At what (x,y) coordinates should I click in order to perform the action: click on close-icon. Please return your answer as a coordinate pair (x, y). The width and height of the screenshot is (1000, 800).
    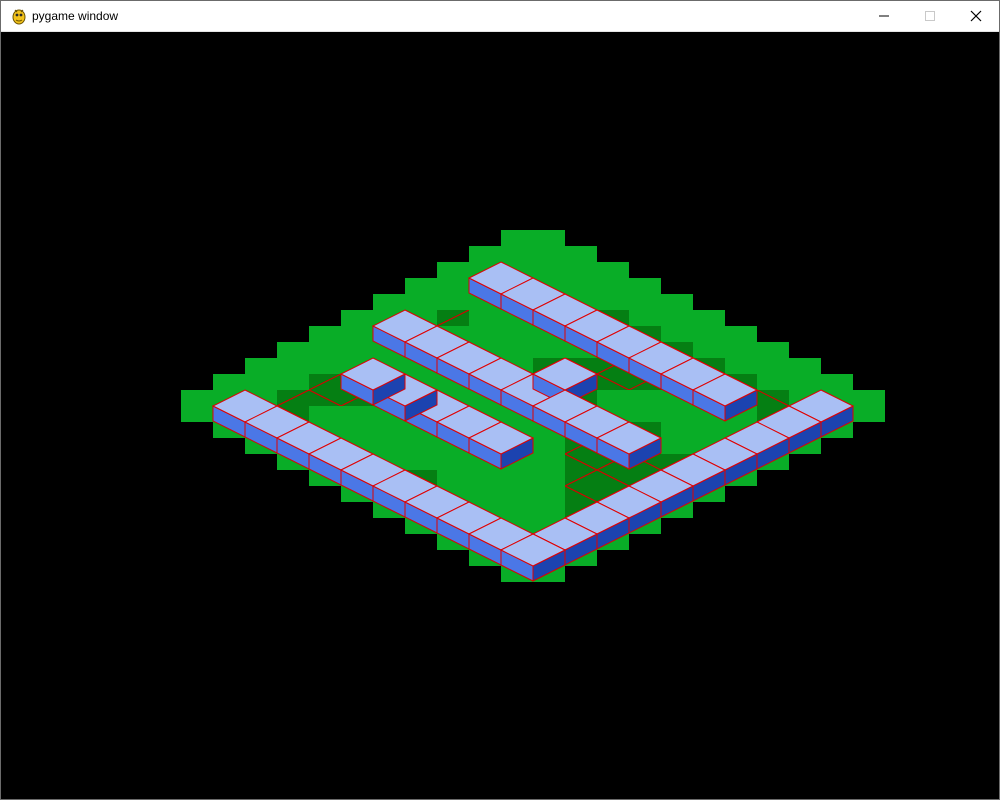
    Looking at the image, I should click on (976, 16).